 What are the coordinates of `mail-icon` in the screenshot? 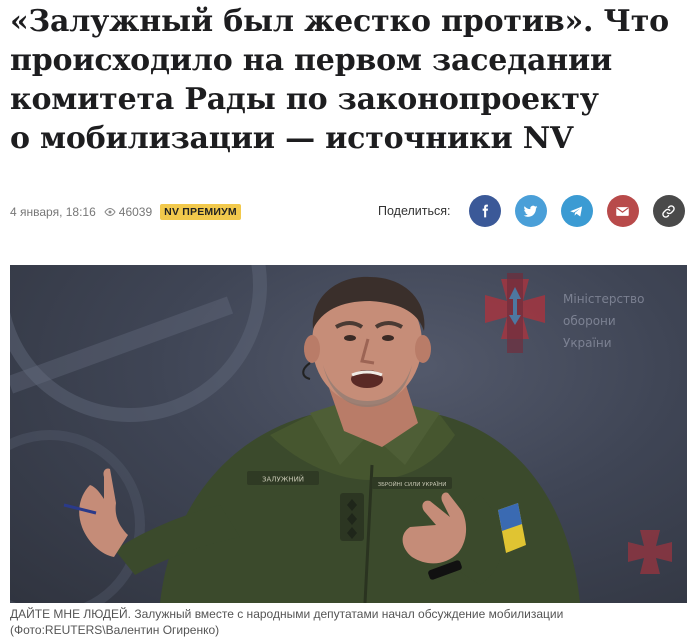 It's located at (622, 211).